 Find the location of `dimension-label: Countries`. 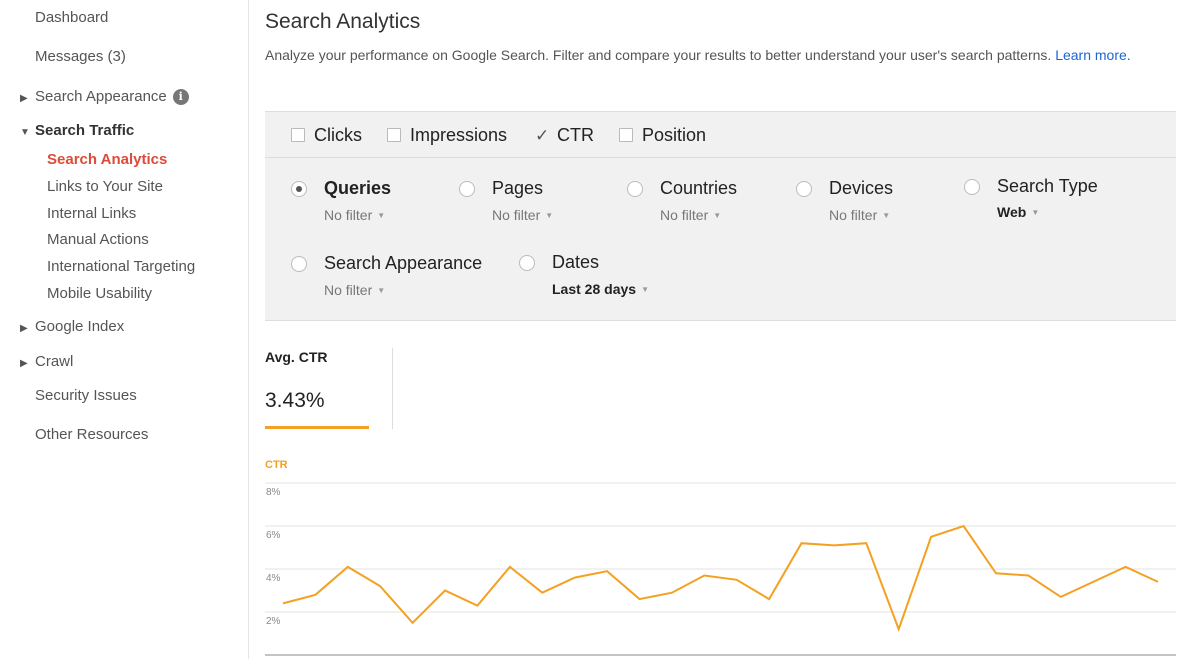

dimension-label: Countries is located at coordinates (699, 188).